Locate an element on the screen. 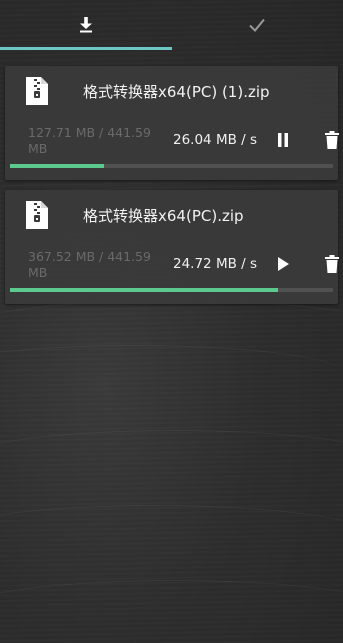  pause-button is located at coordinates (283, 140).